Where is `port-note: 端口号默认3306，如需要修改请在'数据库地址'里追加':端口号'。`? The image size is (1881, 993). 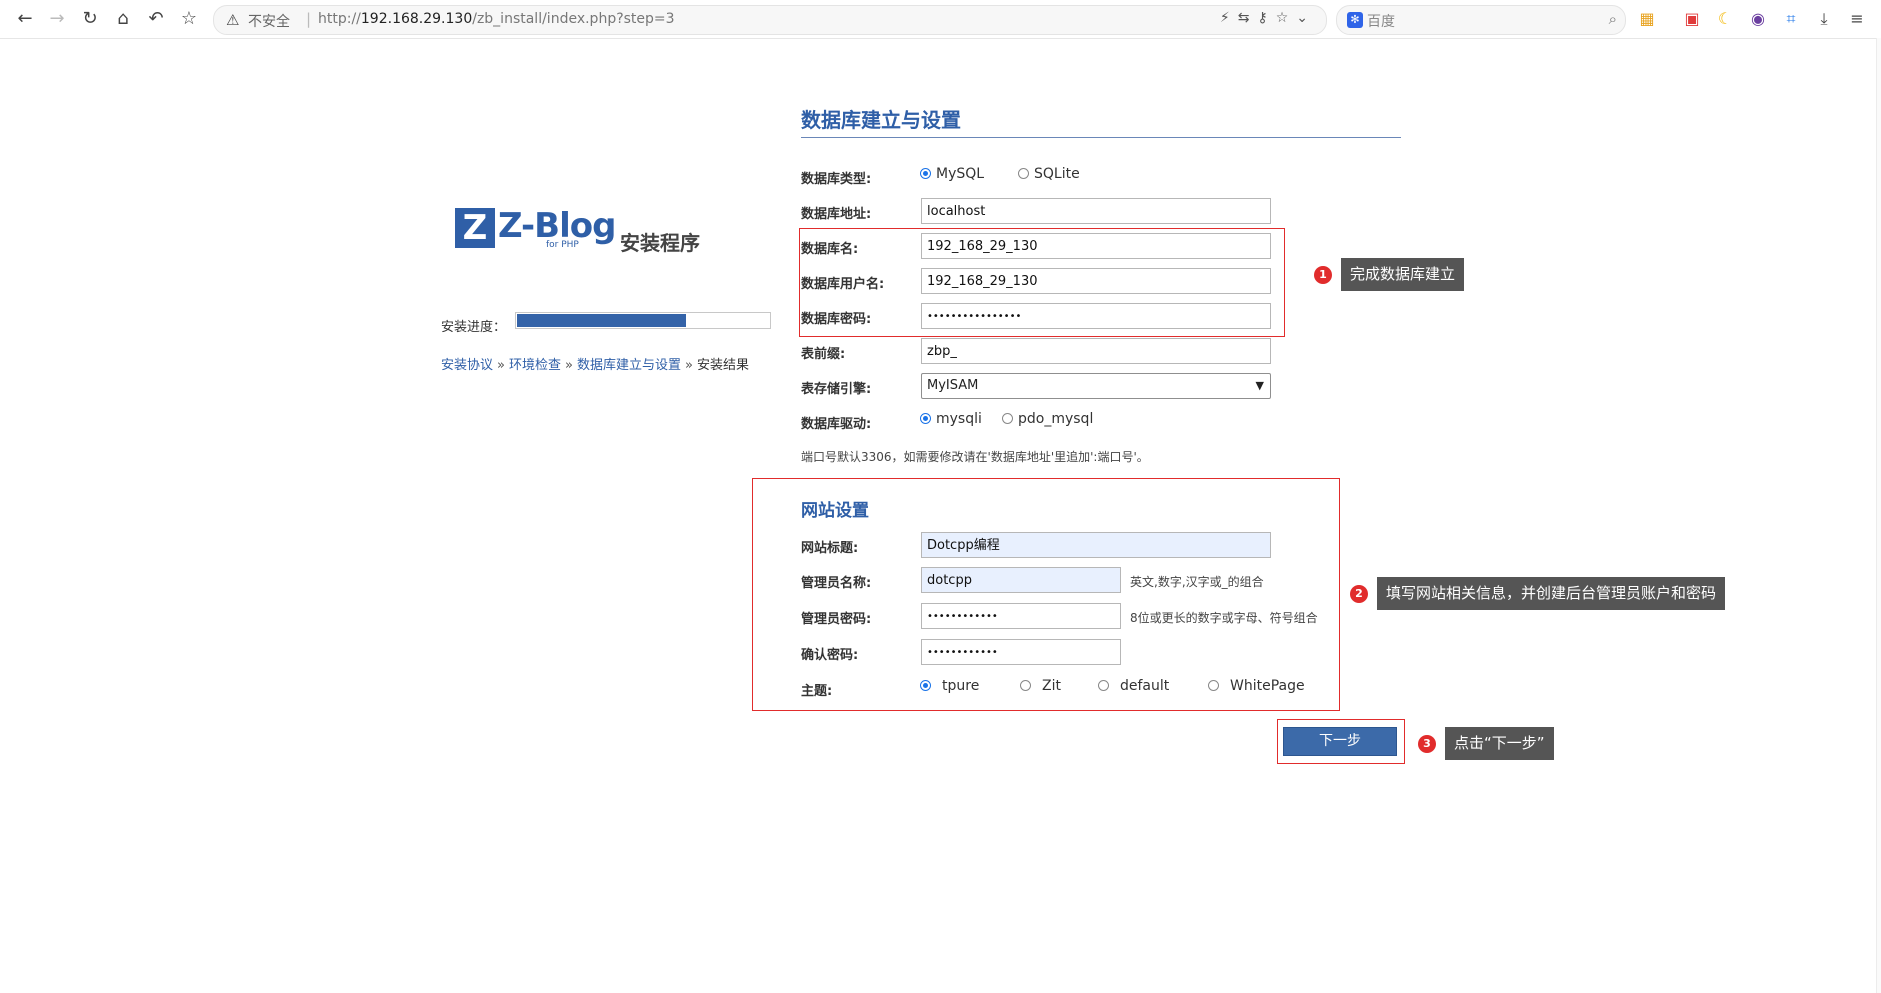
port-note: 端口号默认3306，如需要修改请在'数据库地址'里追加':端口号'。 is located at coordinates (975, 457).